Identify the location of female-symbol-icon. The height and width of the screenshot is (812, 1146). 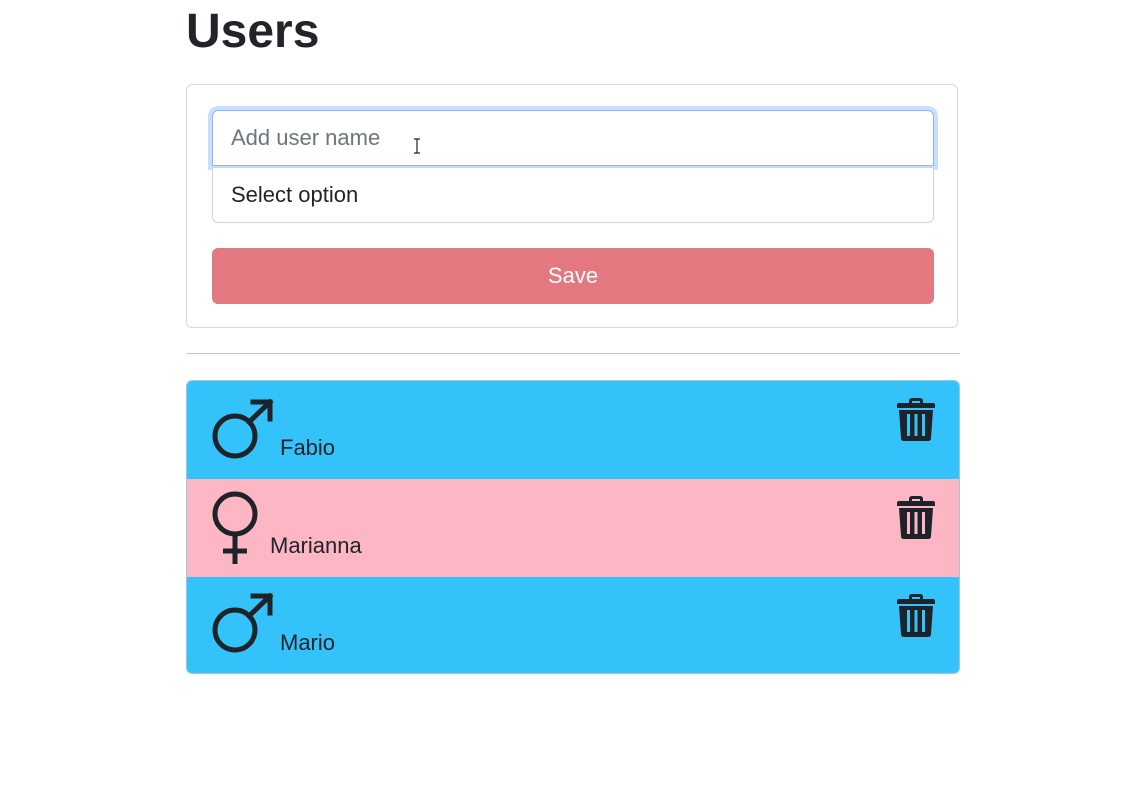
(235, 527).